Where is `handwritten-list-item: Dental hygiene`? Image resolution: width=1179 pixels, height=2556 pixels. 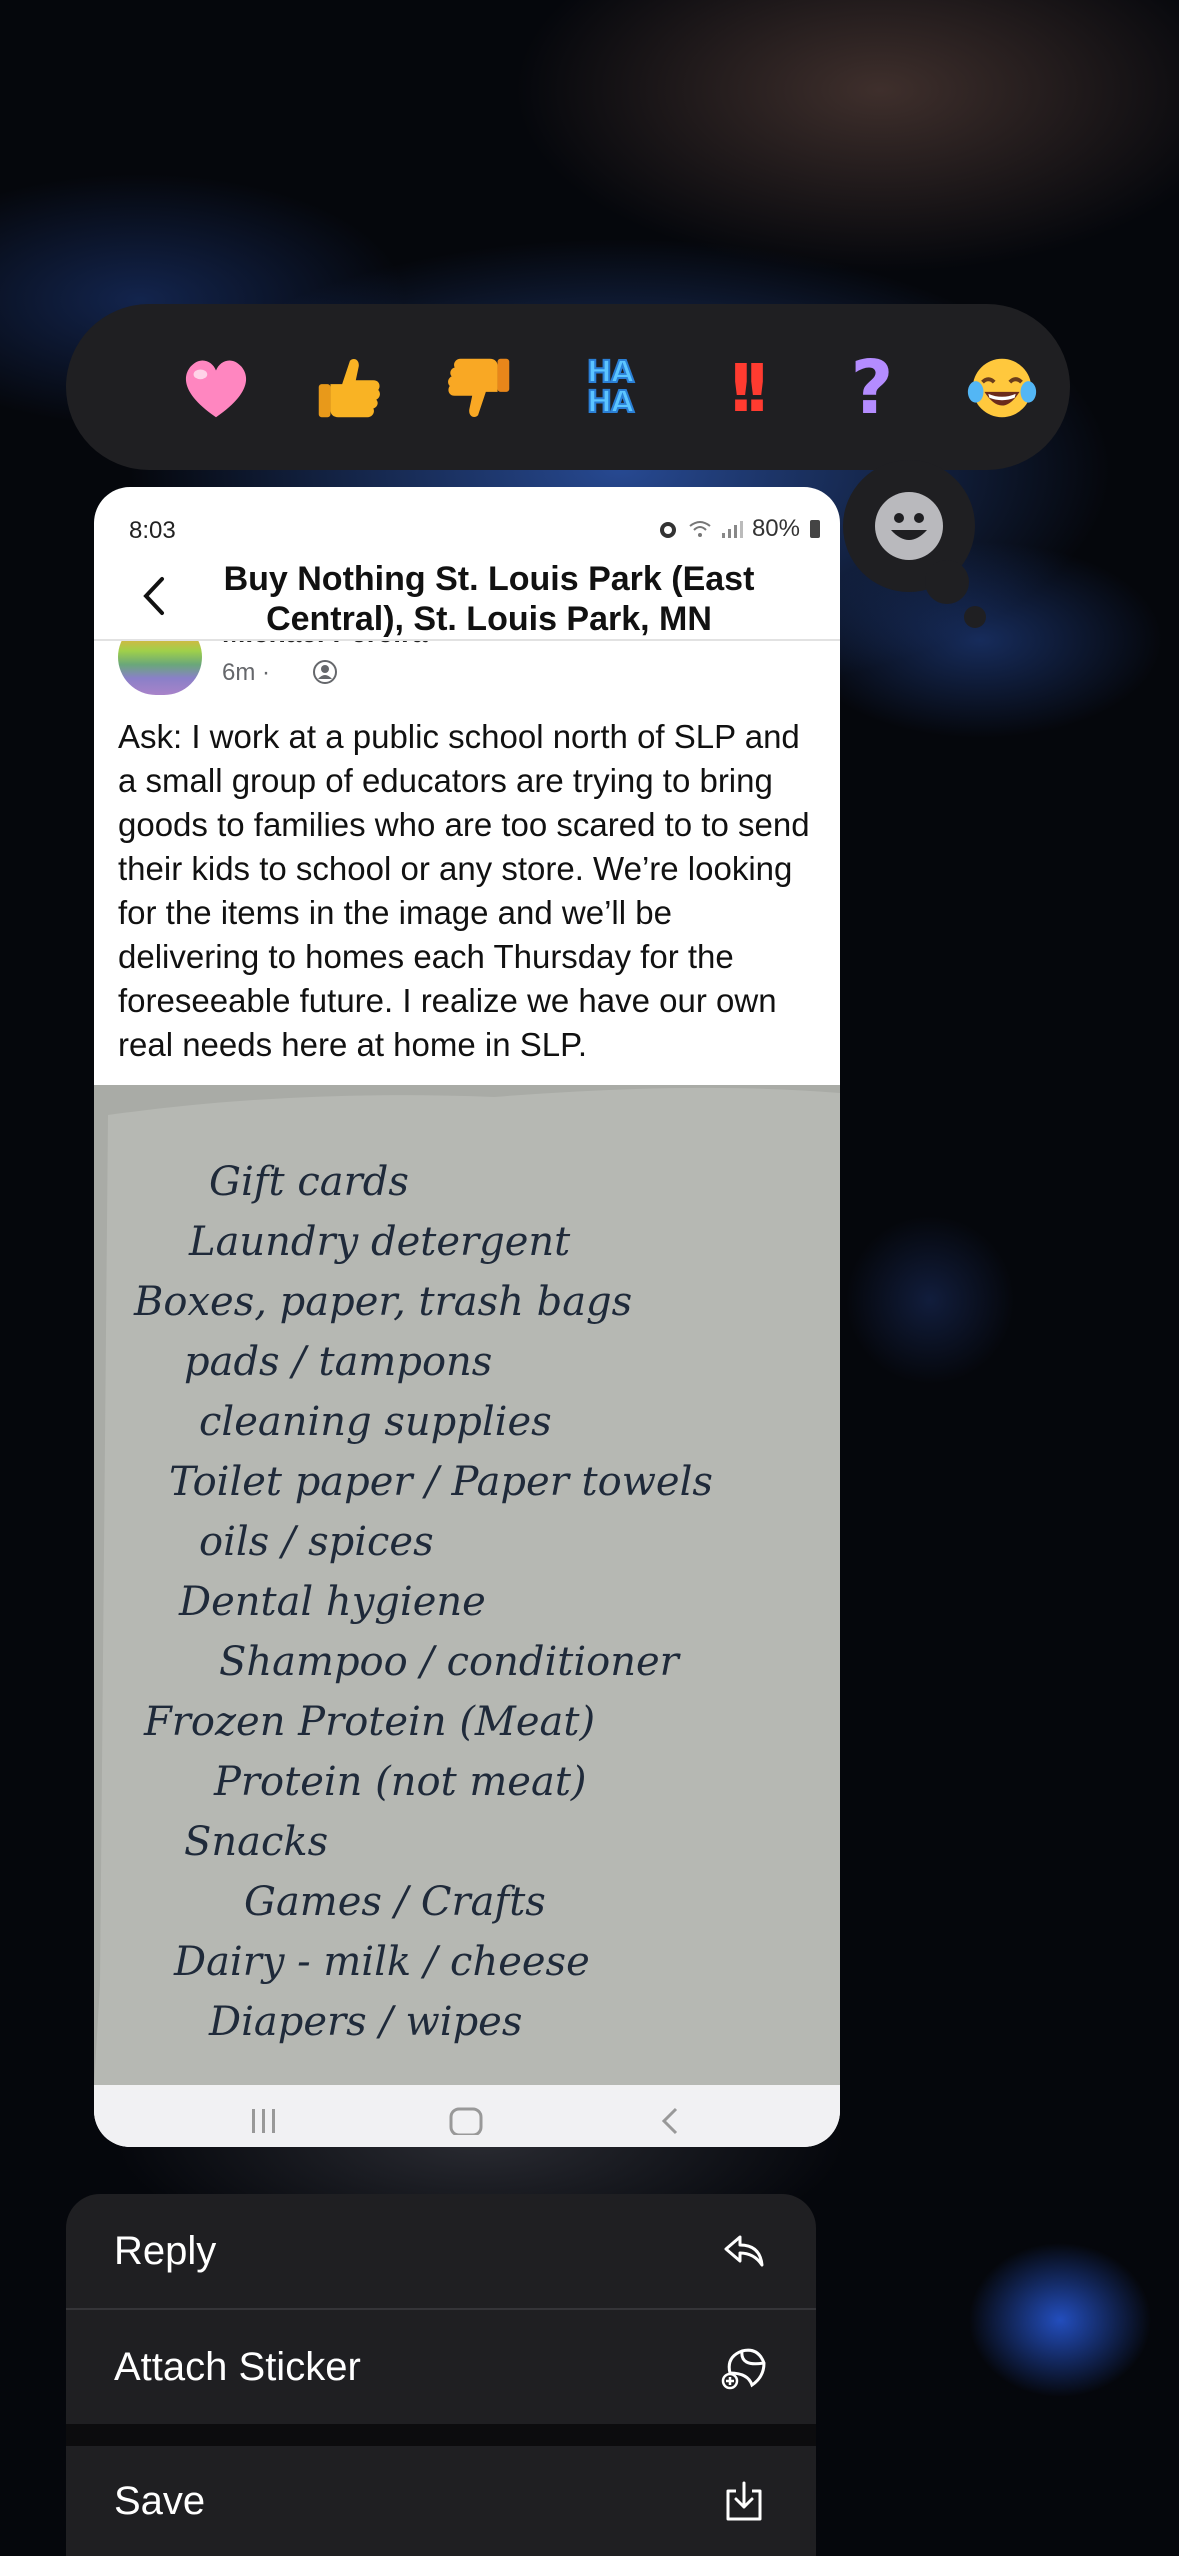
handwritten-list-item: Dental hygiene is located at coordinates (332, 1602).